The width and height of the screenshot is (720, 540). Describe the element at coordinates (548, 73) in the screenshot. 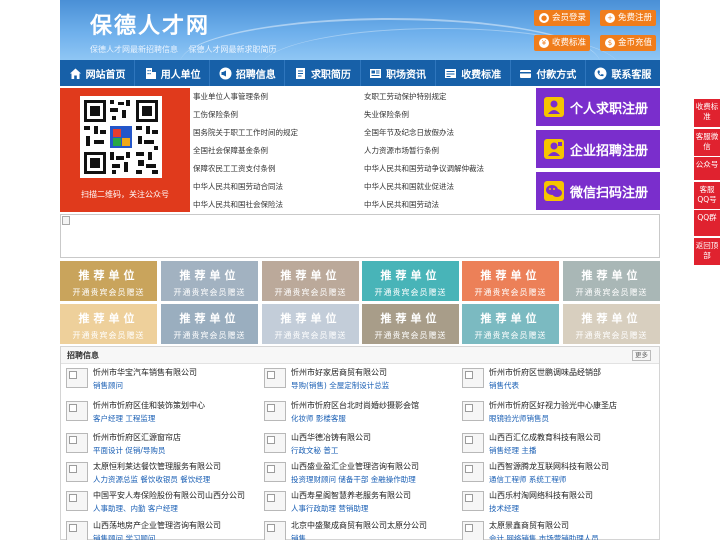

I see `nav-item-payment: 付款方式` at that location.